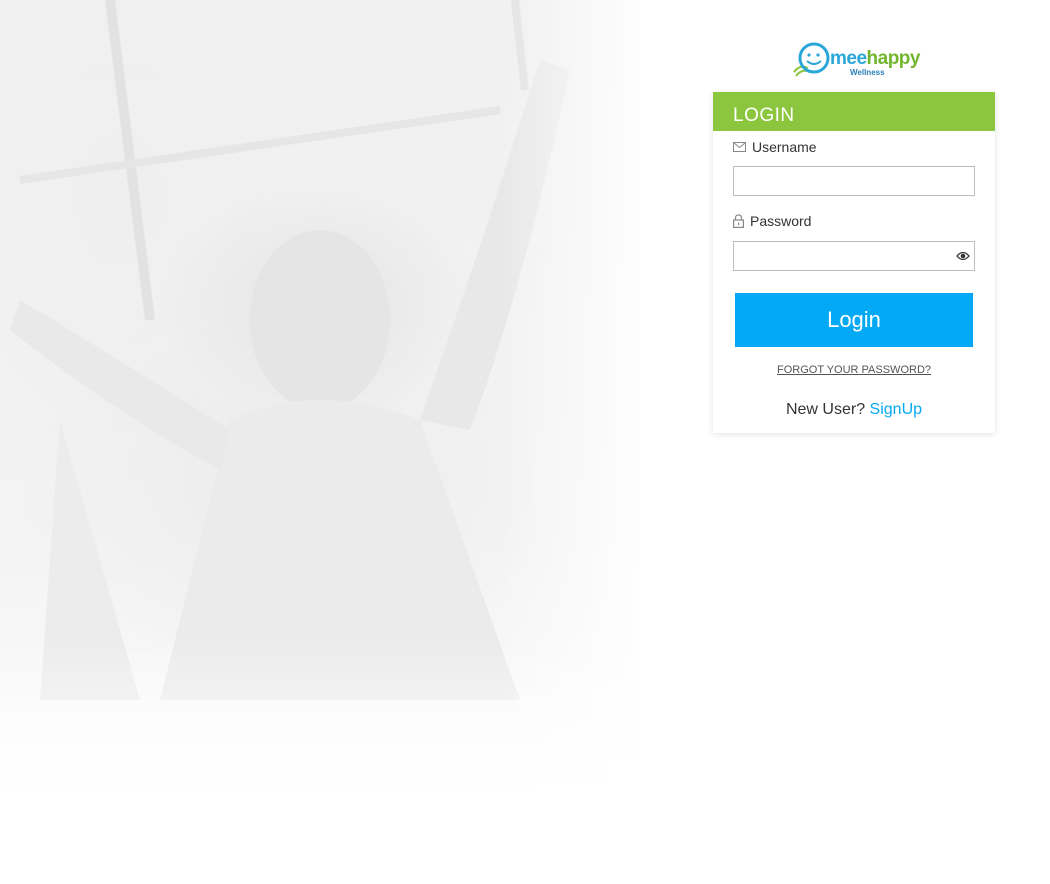 The width and height of the screenshot is (1050, 884). I want to click on username-input, so click(845, 181).